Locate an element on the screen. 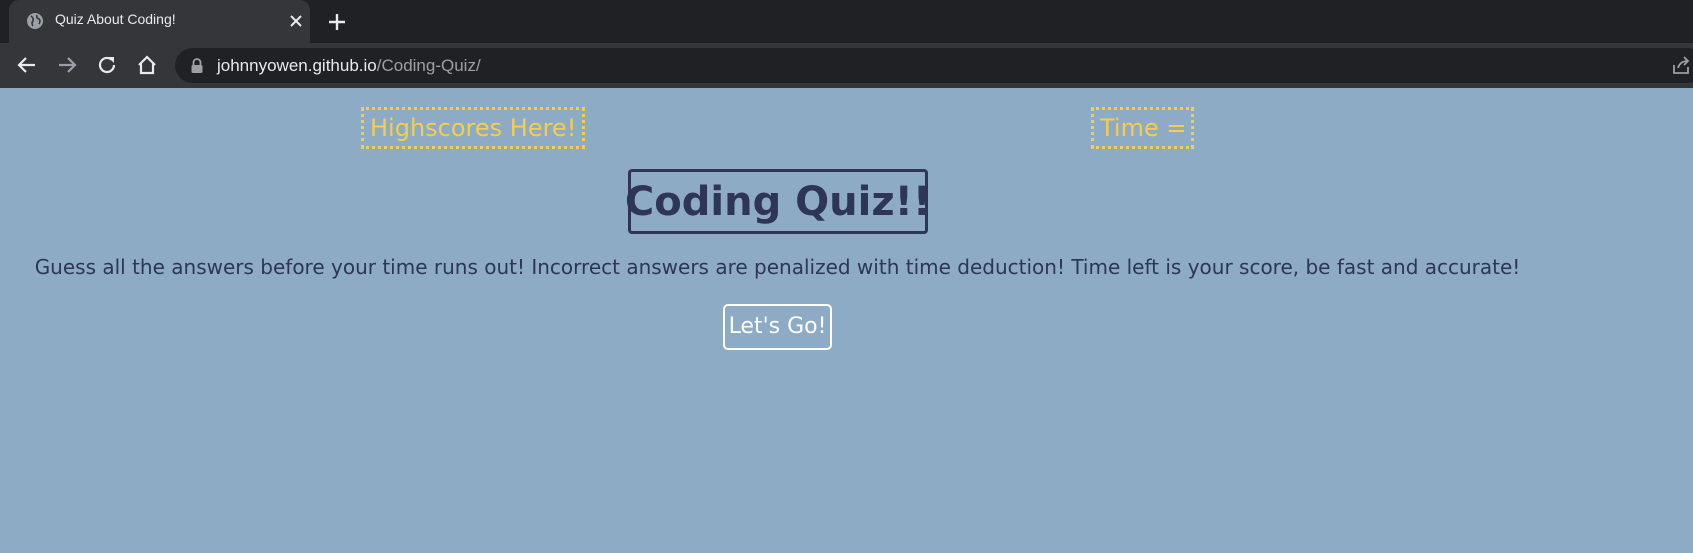 Image resolution: width=1693 pixels, height=553 pixels. plus-icon is located at coordinates (337, 22).